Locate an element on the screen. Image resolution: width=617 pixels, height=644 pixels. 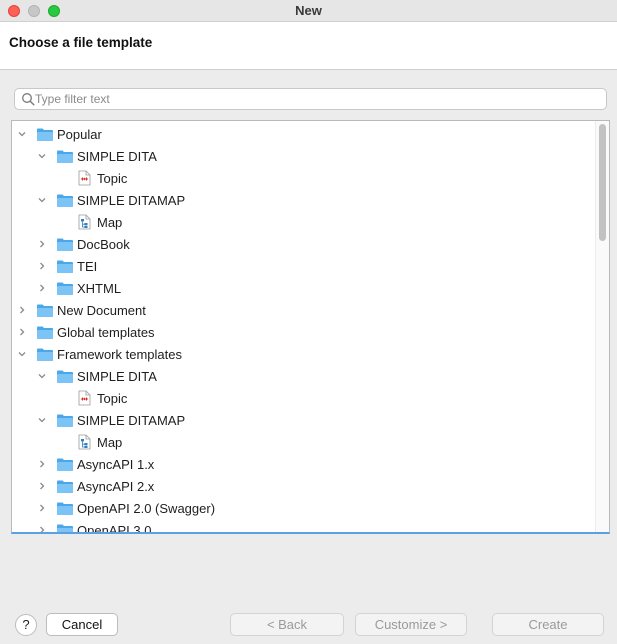
tree-item-label: AsyncAPI 1.x is located at coordinates (116, 464).